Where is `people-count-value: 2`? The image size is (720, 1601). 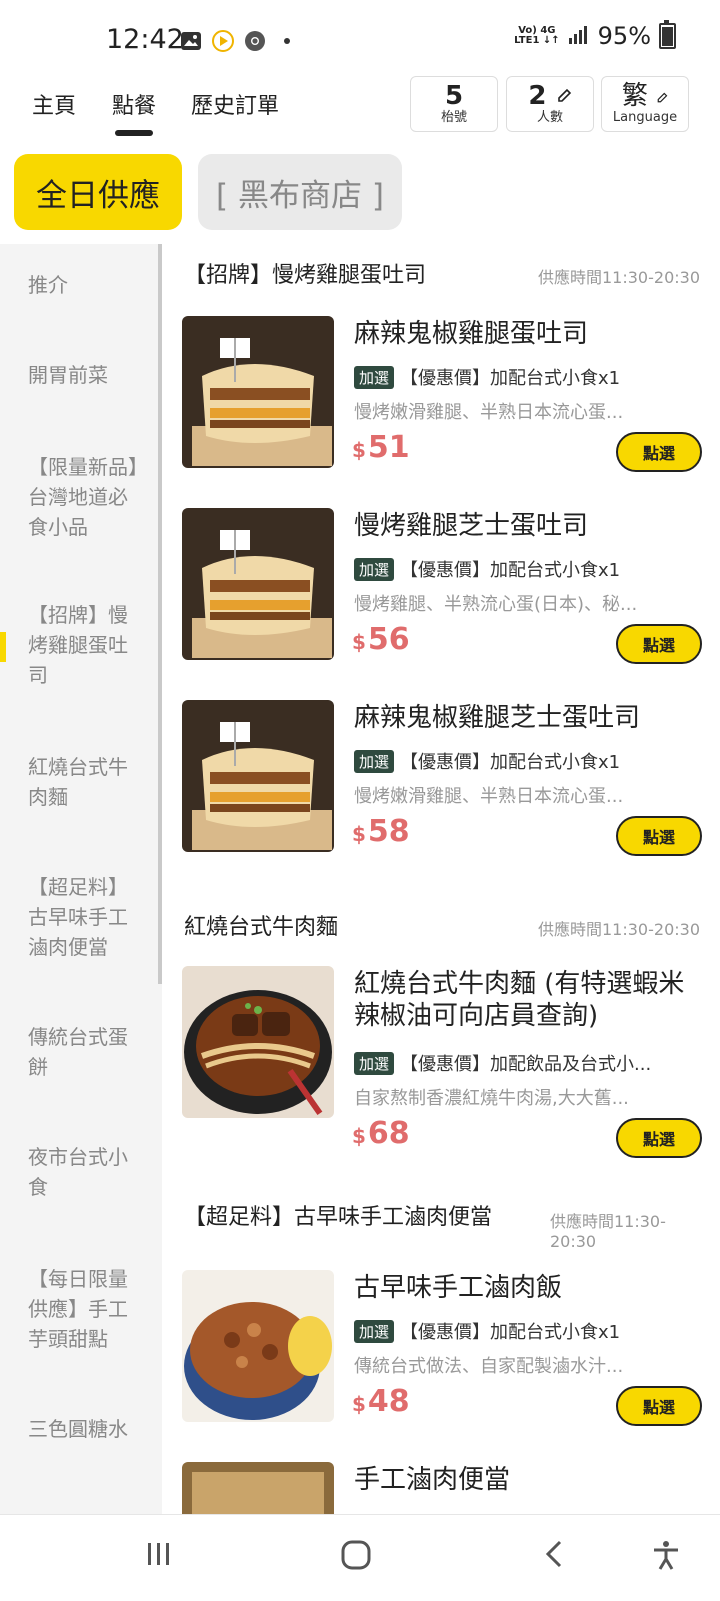 people-count-value: 2 is located at coordinates (537, 96).